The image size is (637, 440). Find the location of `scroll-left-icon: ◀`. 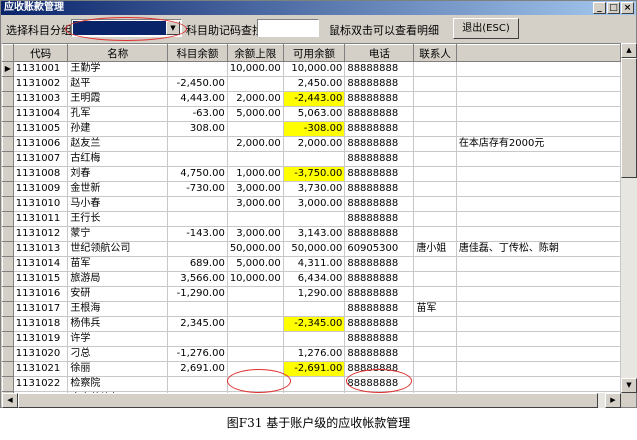

scroll-left-icon: ◀ is located at coordinates (10, 400).